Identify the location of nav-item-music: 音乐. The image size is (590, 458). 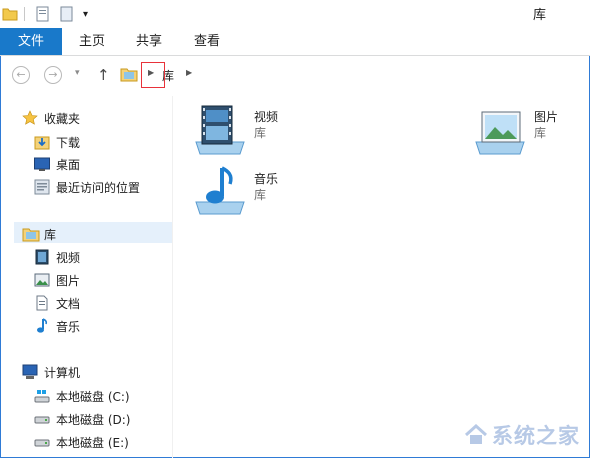
(57, 326).